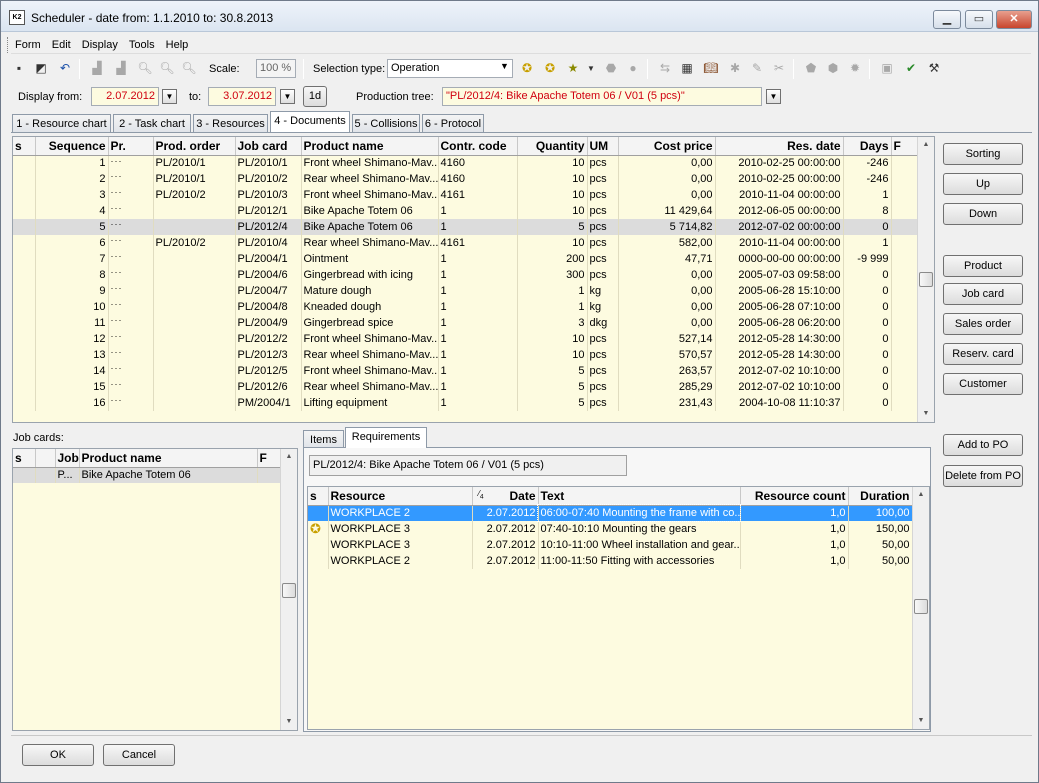 This screenshot has width=1039, height=783. I want to click on unpin-icon: ✂, so click(779, 68).